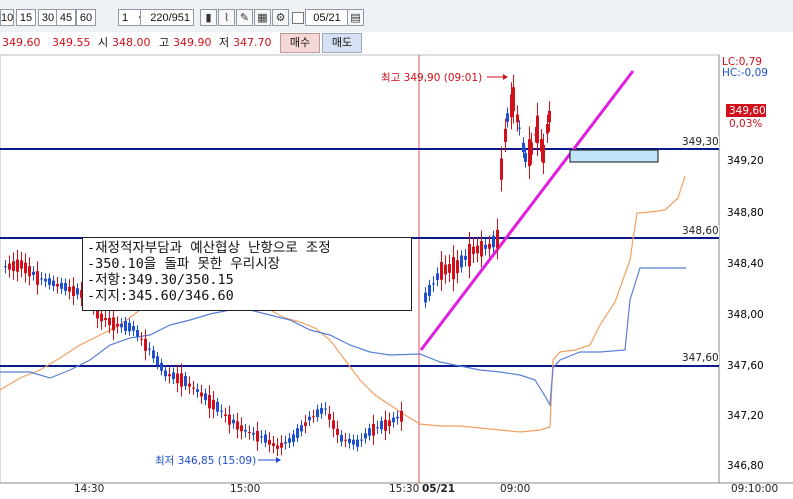 The height and width of the screenshot is (499, 793). I want to click on y-tick-349-20: 349,20, so click(745, 161).